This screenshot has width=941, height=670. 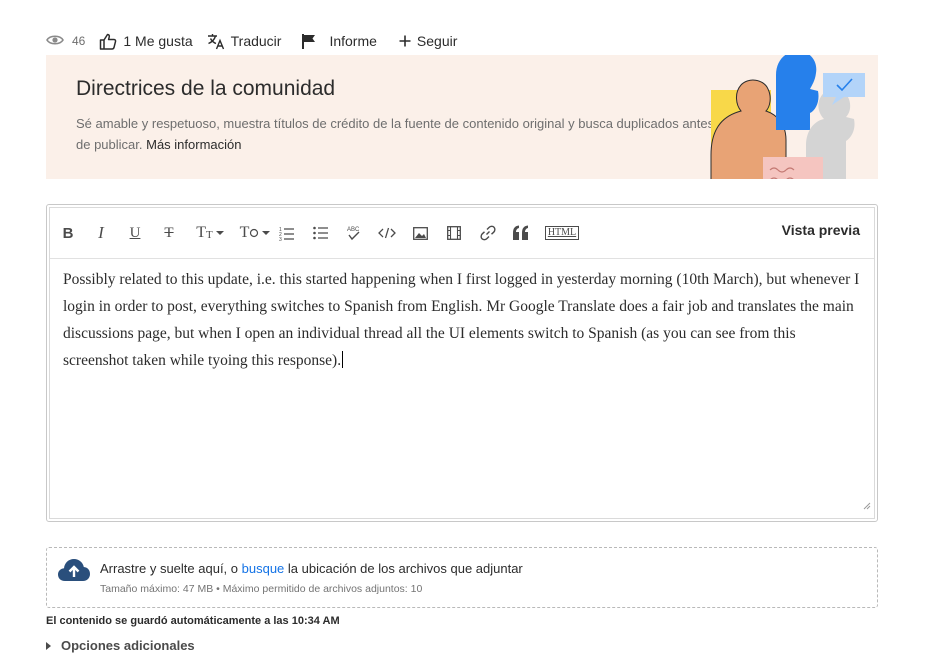 I want to click on report-label: Informe, so click(x=353, y=41).